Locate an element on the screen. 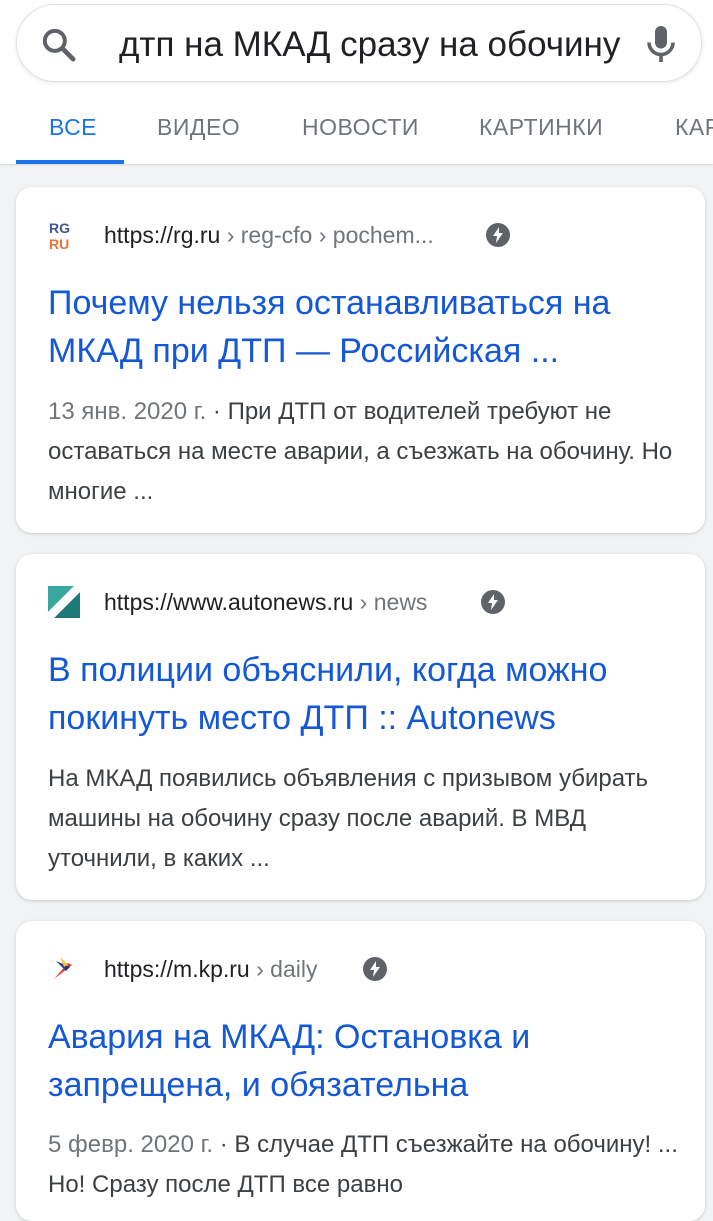  autonews-logo-icon is located at coordinates (64, 602).